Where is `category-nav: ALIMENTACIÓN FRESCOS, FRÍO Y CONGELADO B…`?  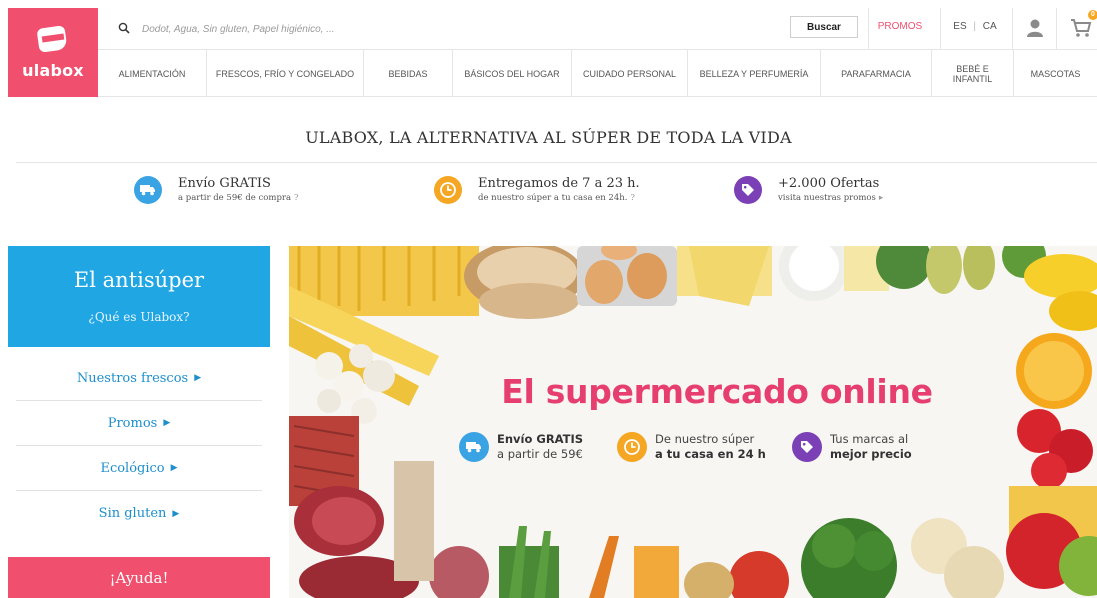 category-nav: ALIMENTACIÓN FRESCOS, FRÍO Y CONGELADO B… is located at coordinates (597, 73).